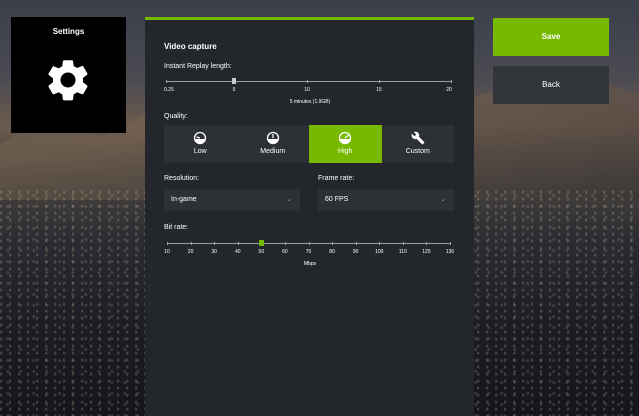  I want to click on quality-medium-label: Medium, so click(273, 151).